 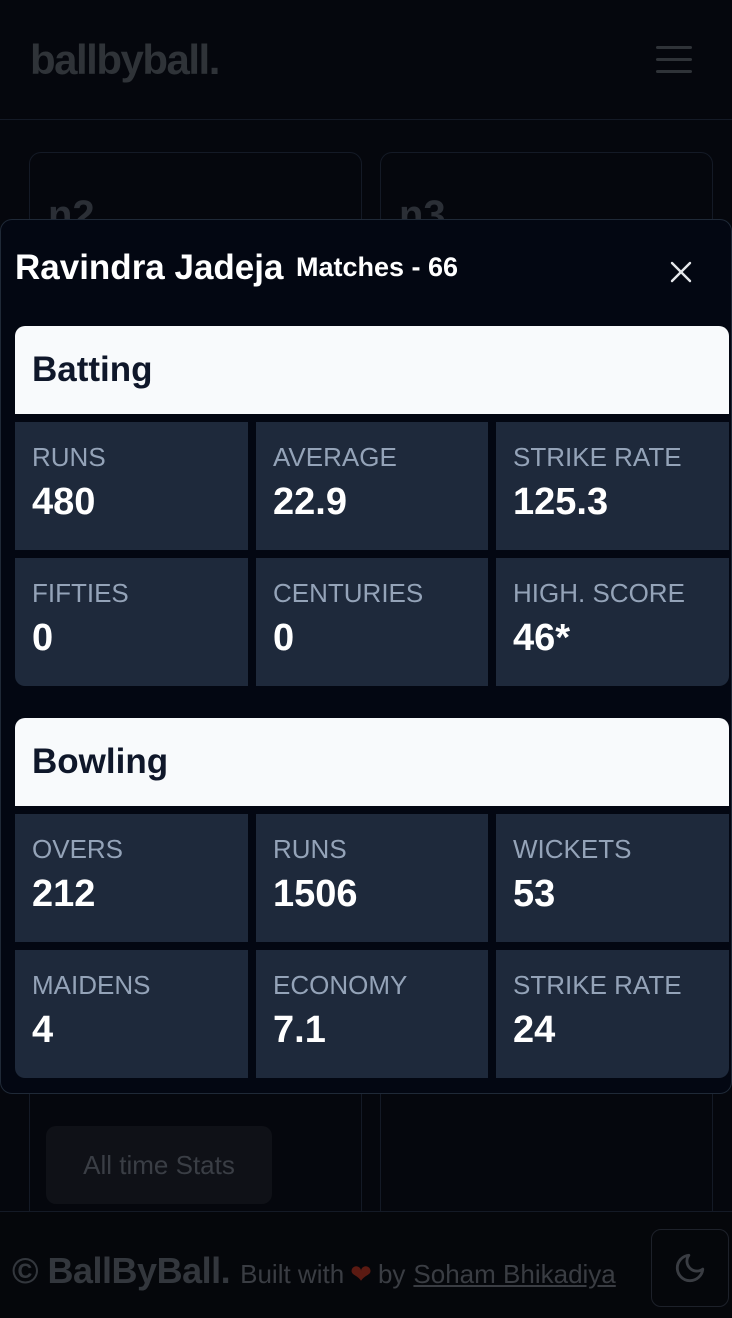 I want to click on stat-label: FIFTIES, so click(x=80, y=593).